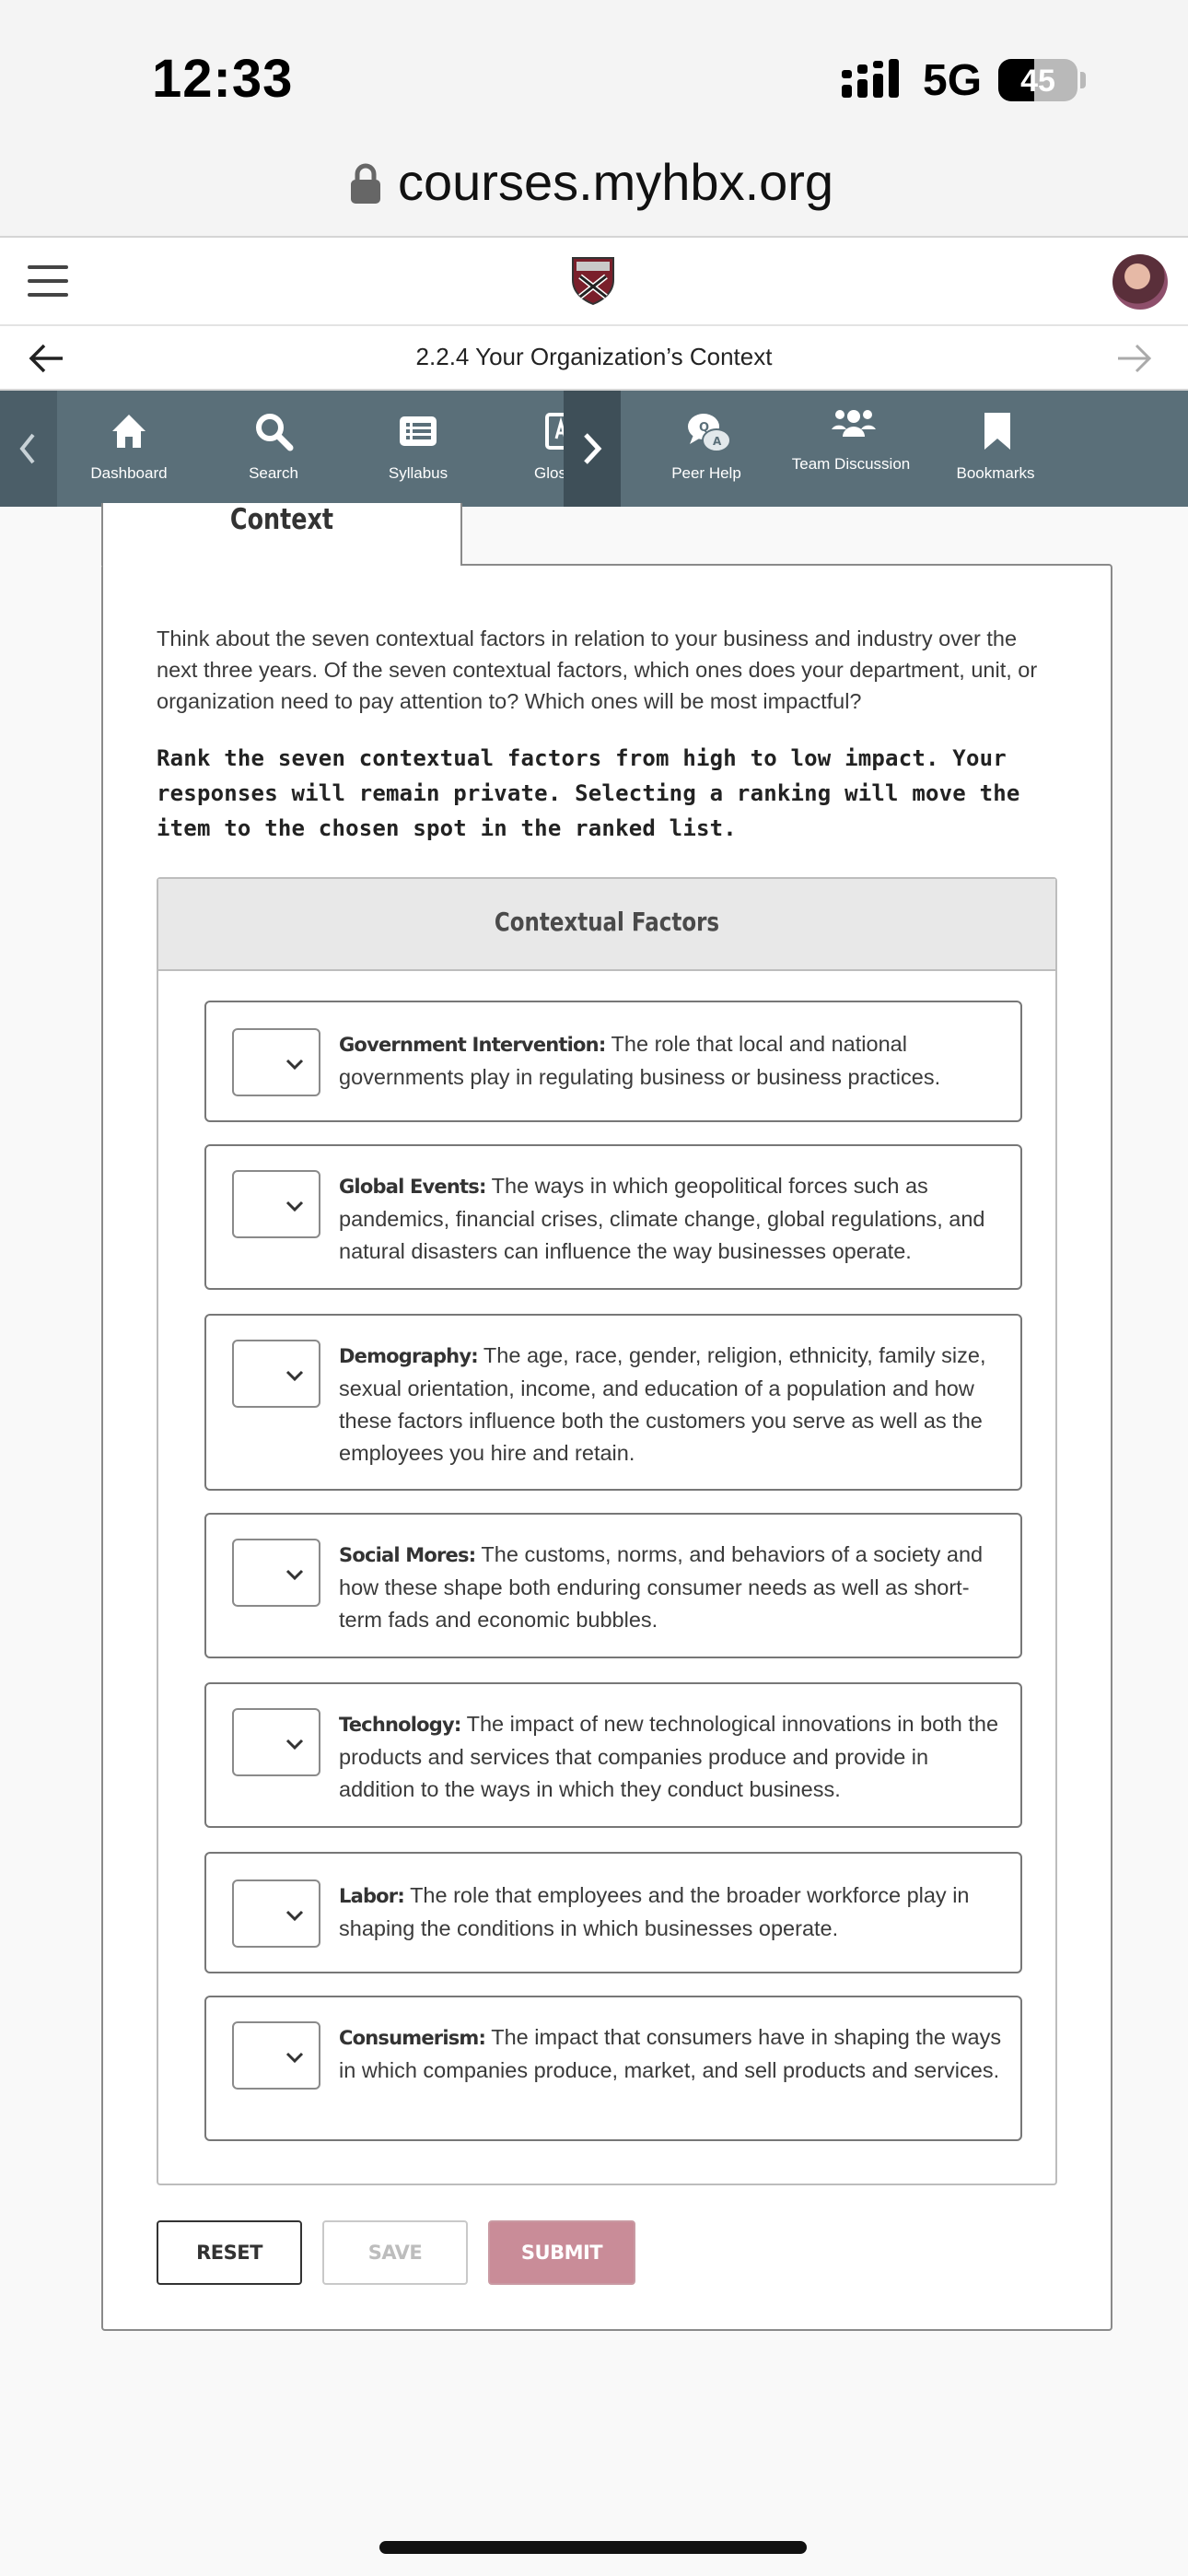 The height and width of the screenshot is (2576, 1188). Describe the element at coordinates (851, 449) in the screenshot. I see `toolbar-team-discussion: Team Discussion` at that location.